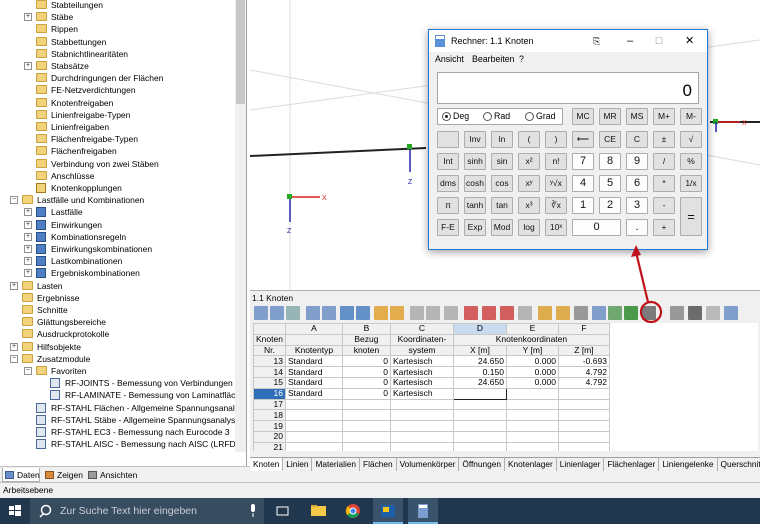  I want to click on explorer-button, so click(318, 511).